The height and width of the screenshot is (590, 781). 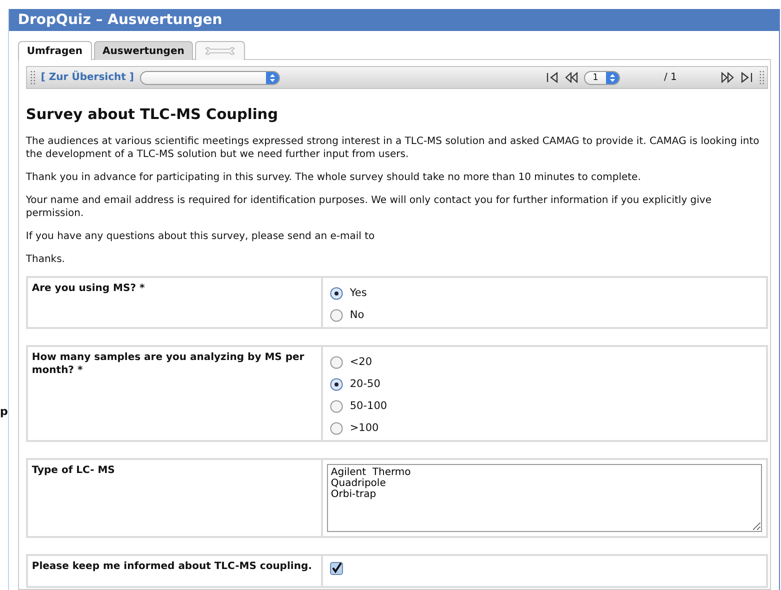 I want to click on option-label: Yes, so click(x=358, y=293).